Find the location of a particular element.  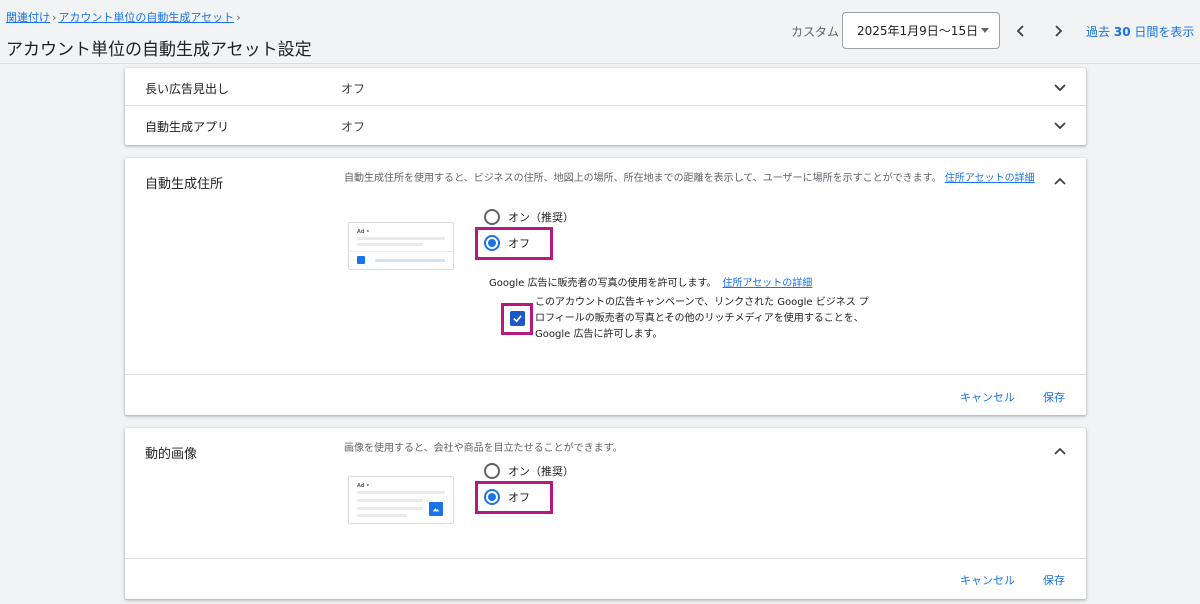

chevron-left-icon is located at coordinates (1020, 31).